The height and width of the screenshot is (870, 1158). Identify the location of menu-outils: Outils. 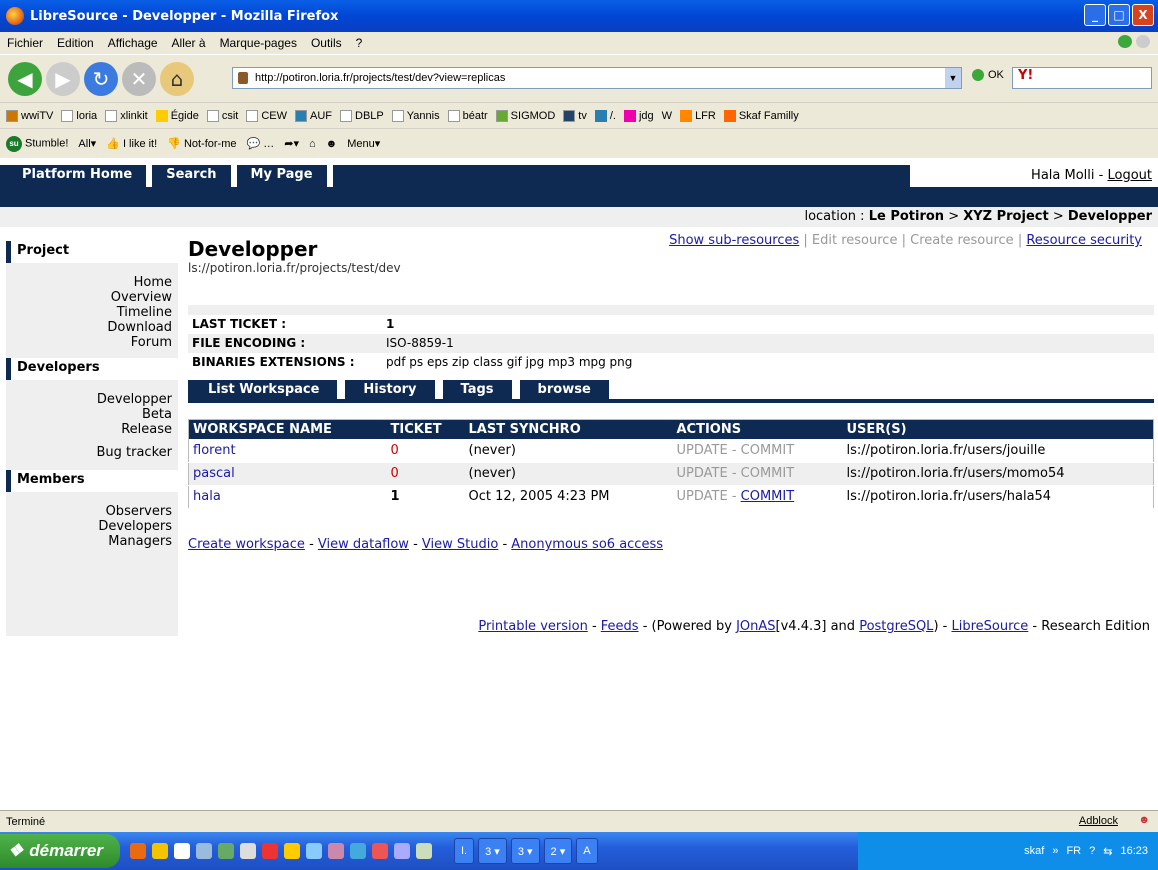
(326, 43).